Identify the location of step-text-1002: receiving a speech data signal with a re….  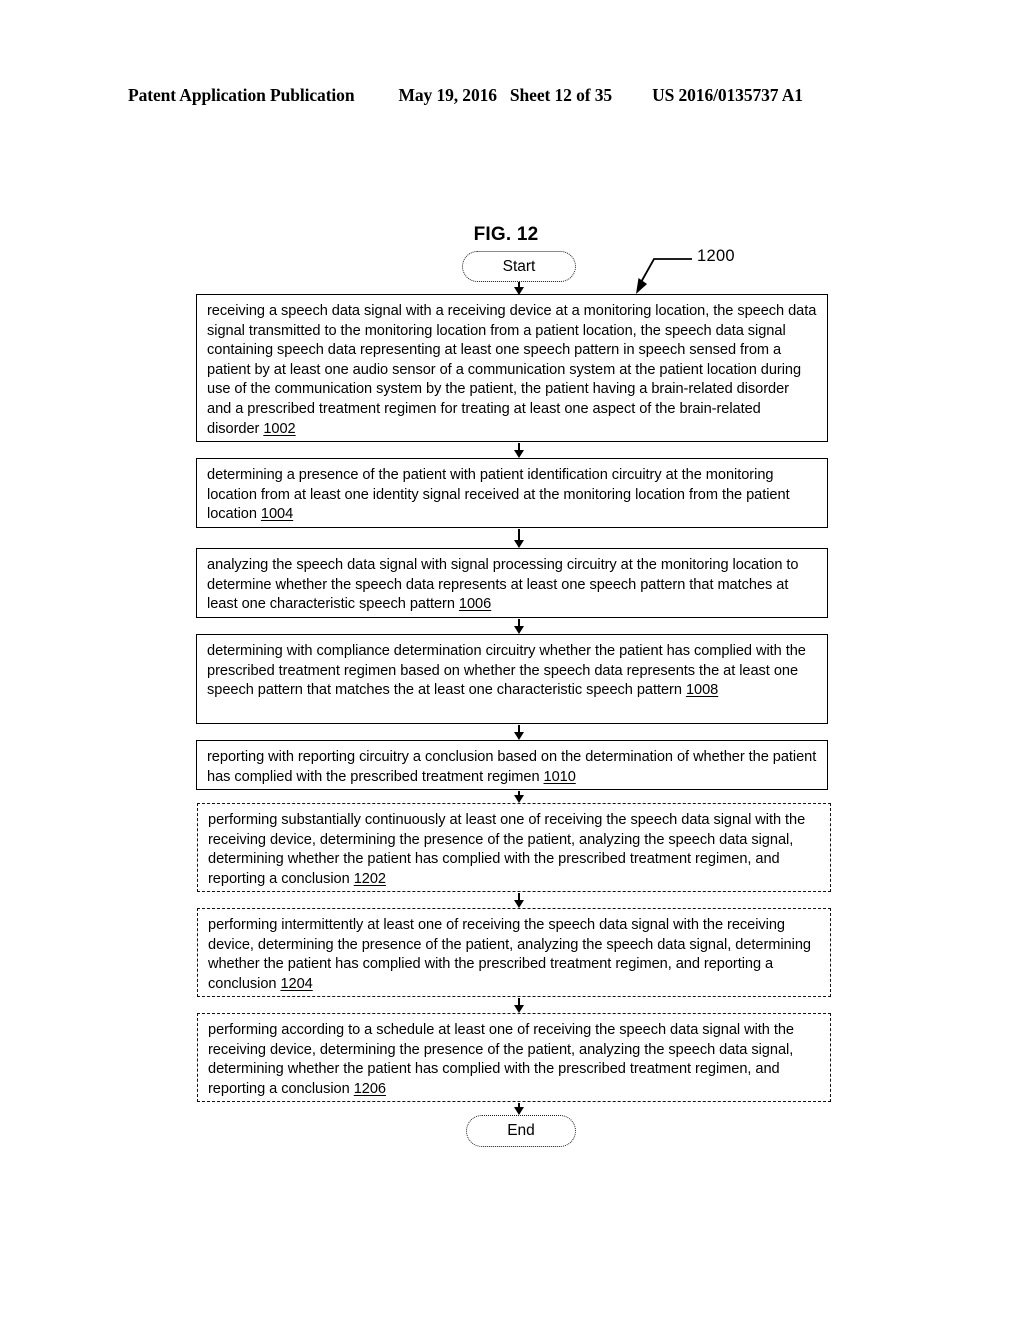
(512, 370).